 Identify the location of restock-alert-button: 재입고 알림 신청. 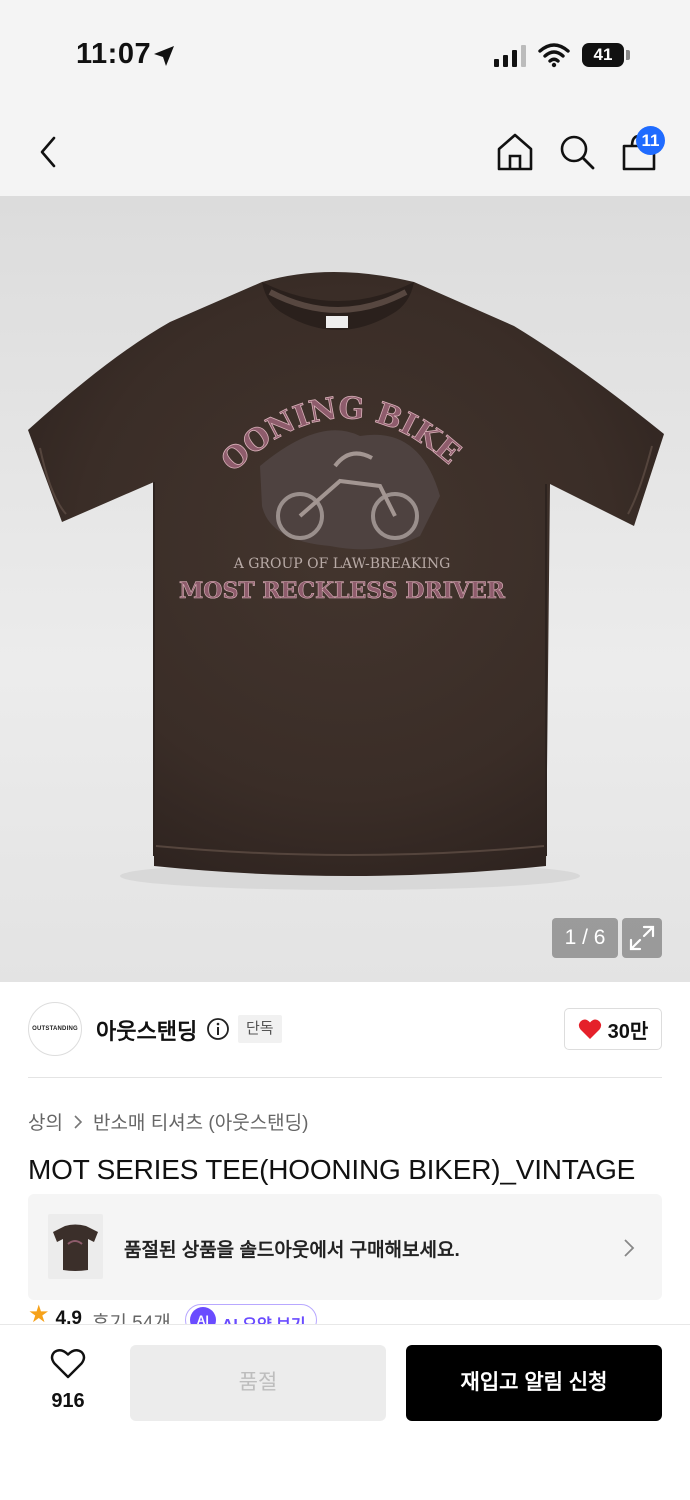
(534, 1383).